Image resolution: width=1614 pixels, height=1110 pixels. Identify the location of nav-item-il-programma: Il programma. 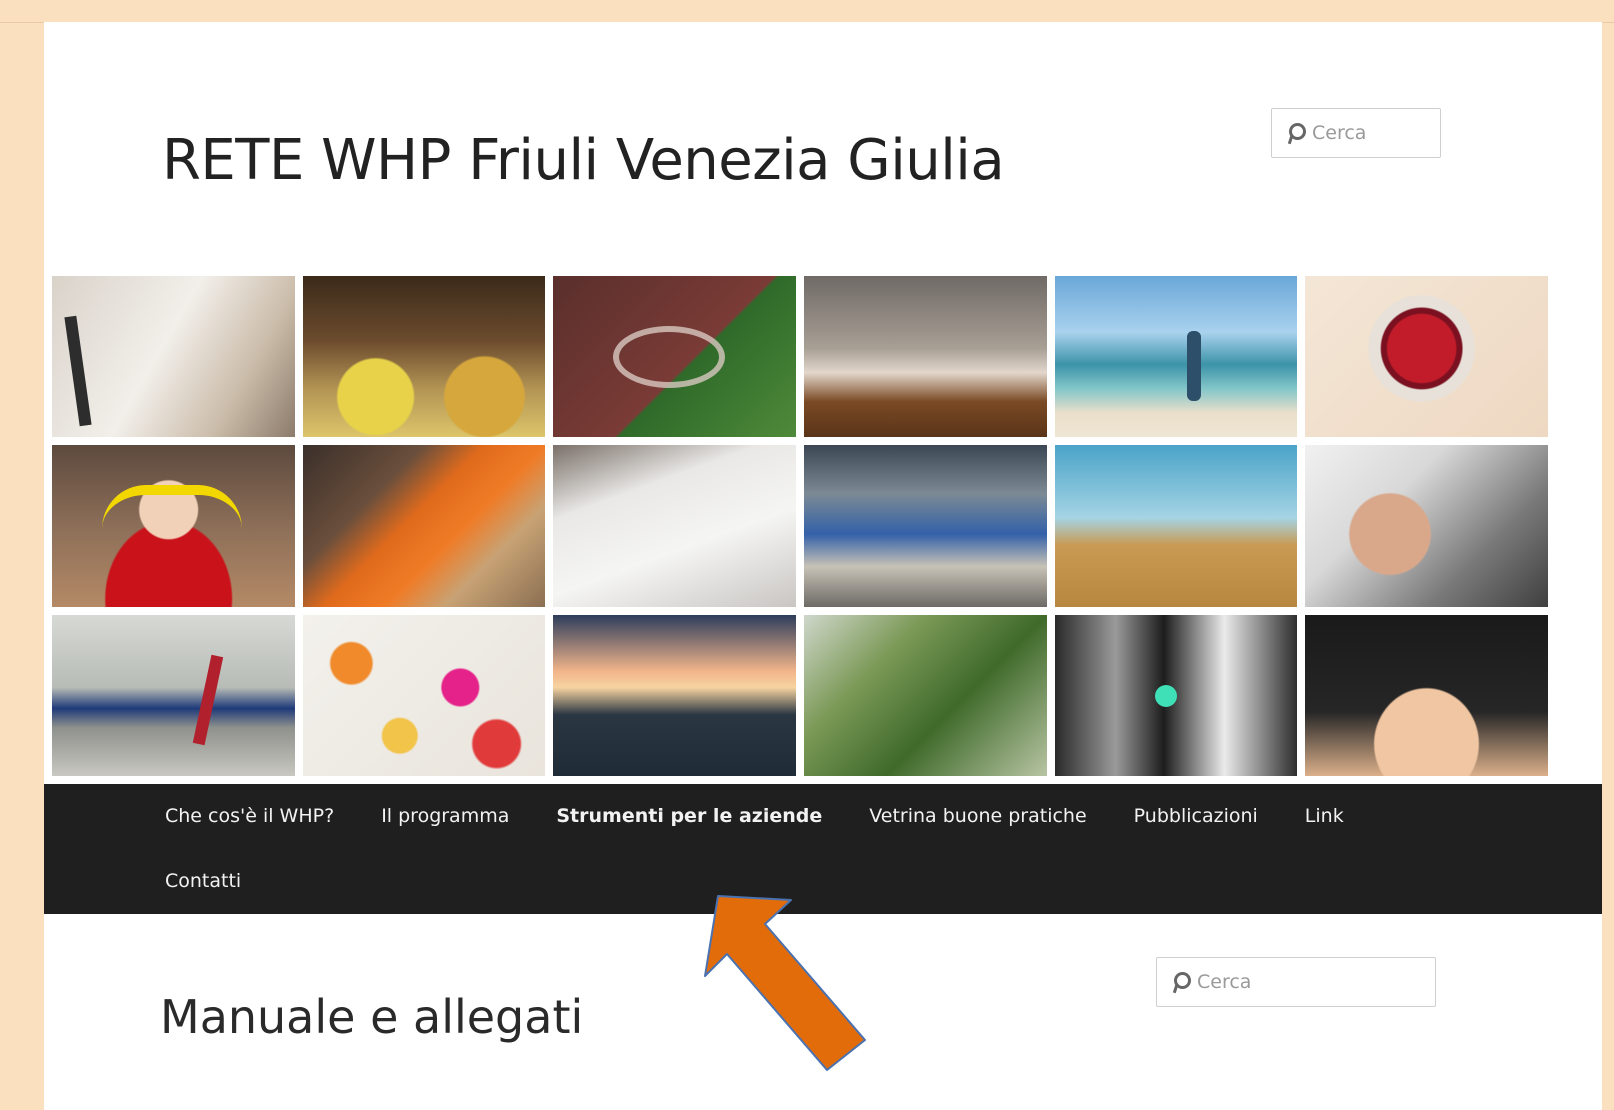
(445, 816).